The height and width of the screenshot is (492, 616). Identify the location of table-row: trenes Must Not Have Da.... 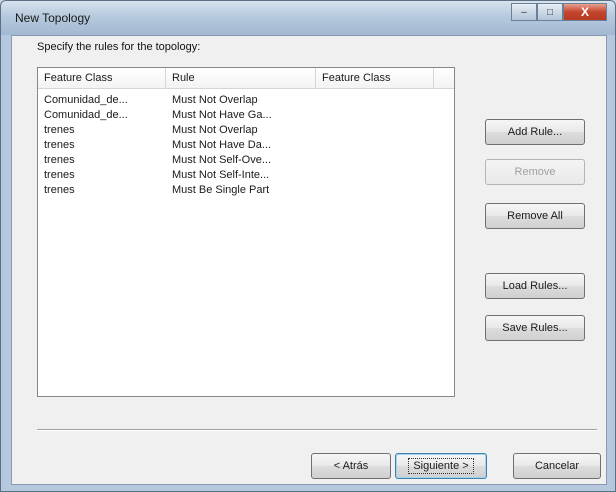
(246, 145).